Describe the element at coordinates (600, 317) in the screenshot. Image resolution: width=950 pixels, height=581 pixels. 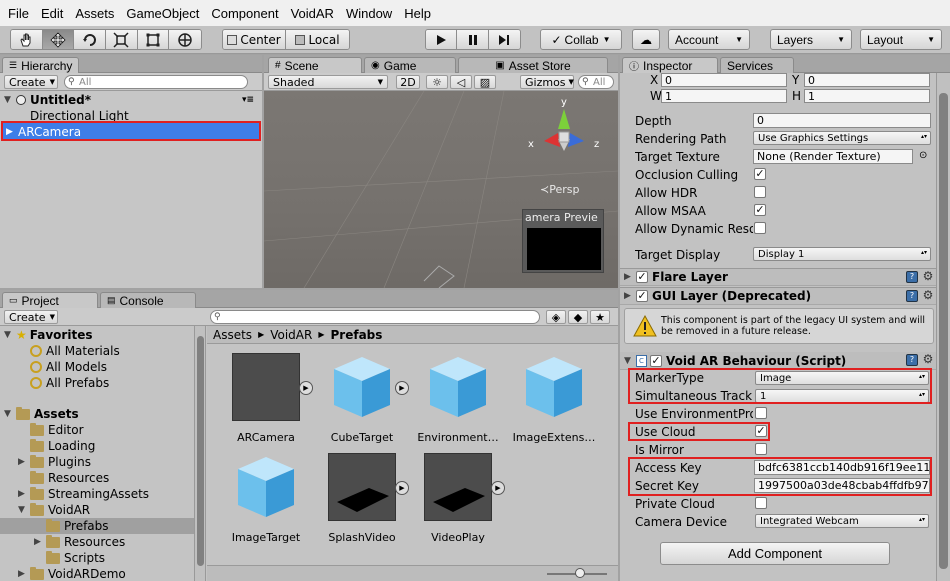
I see `star-icon: ★` at that location.